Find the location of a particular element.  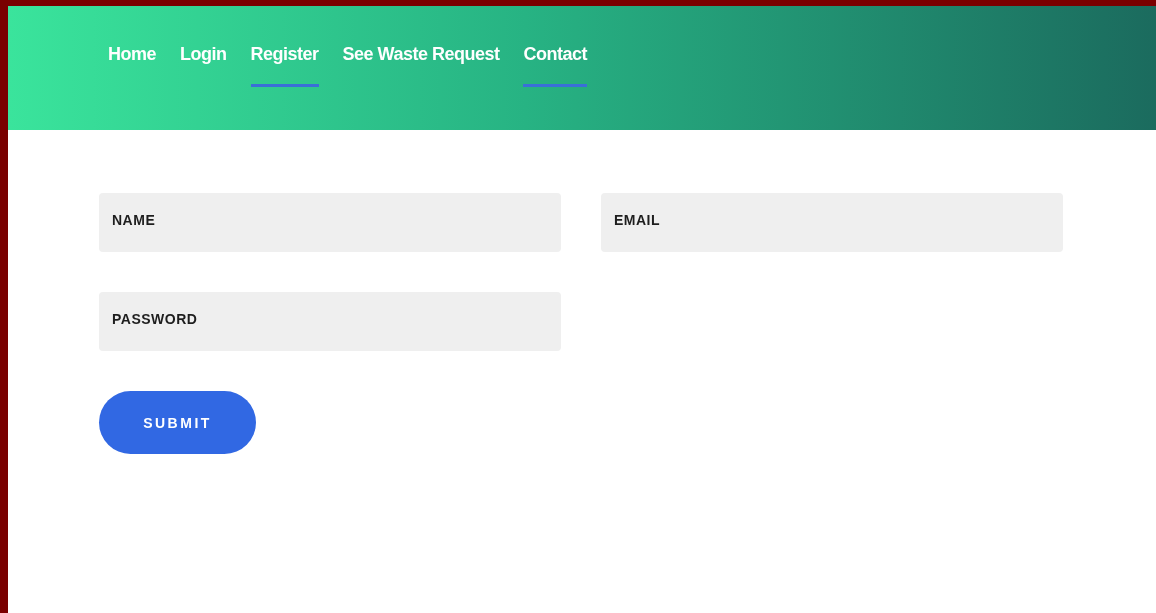

submit-button: SUBMIT is located at coordinates (177, 422).